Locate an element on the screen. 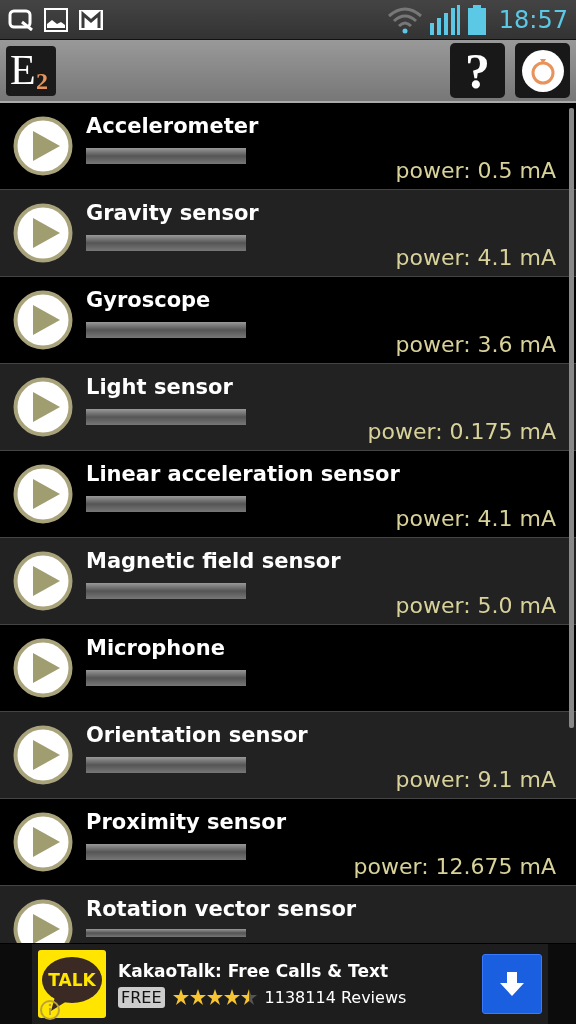 Image resolution: width=576 pixels, height=1024 pixels. power-reading: power: 5.0 mA is located at coordinates (475, 605).